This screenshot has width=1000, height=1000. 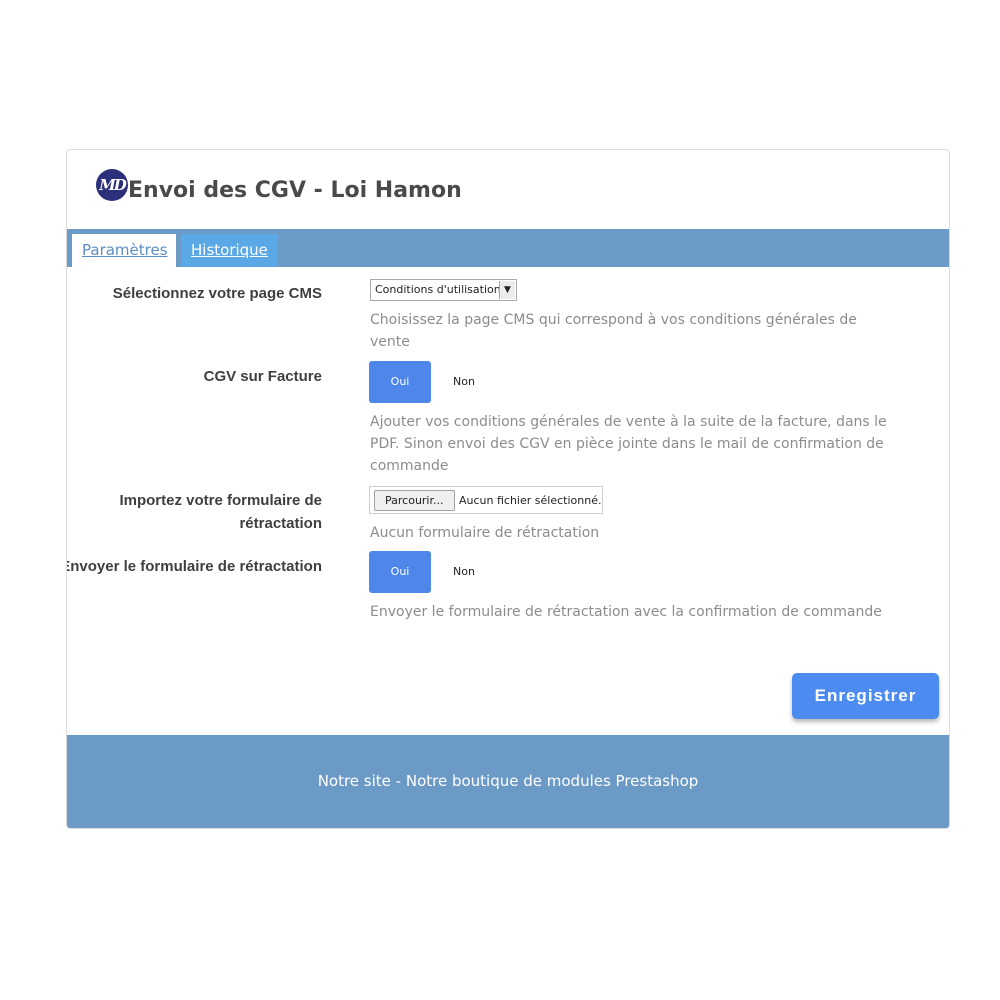 What do you see at coordinates (217, 293) in the screenshot?
I see `cms-page-label: Sélectionnez votre page CMS` at bounding box center [217, 293].